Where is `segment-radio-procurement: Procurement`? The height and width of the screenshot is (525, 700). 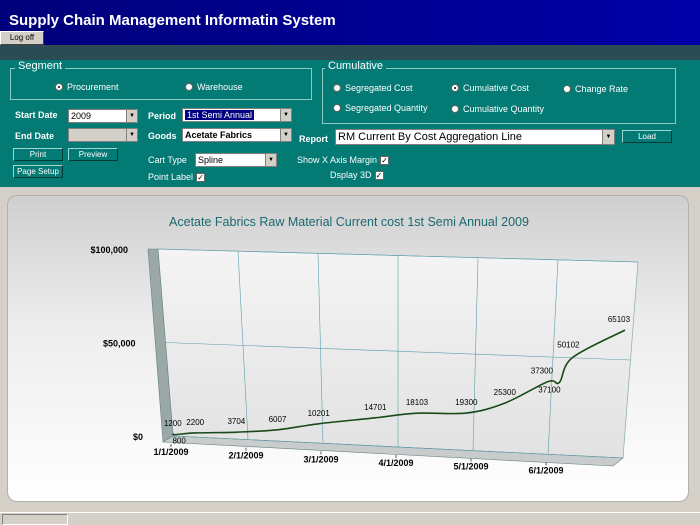
segment-radio-procurement: Procurement is located at coordinates (87, 87).